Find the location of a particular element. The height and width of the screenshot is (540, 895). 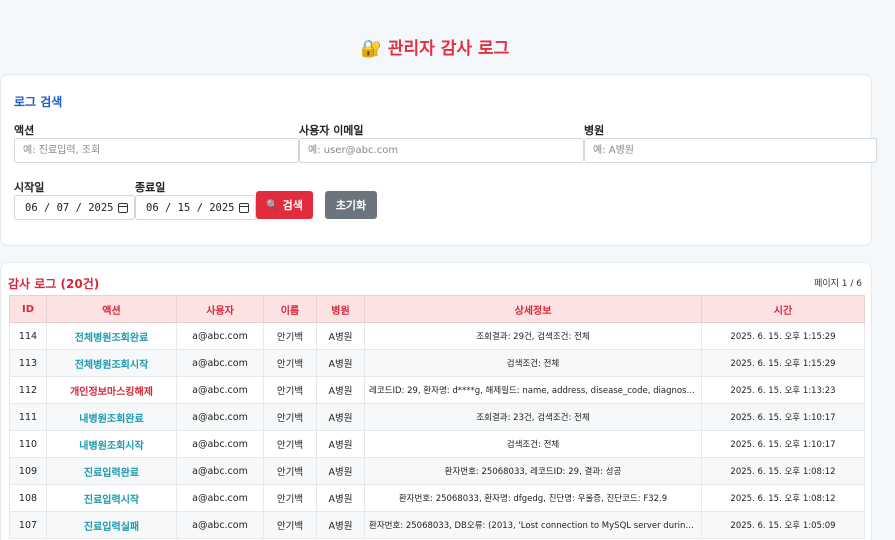

cell-id: 114 is located at coordinates (28, 336).